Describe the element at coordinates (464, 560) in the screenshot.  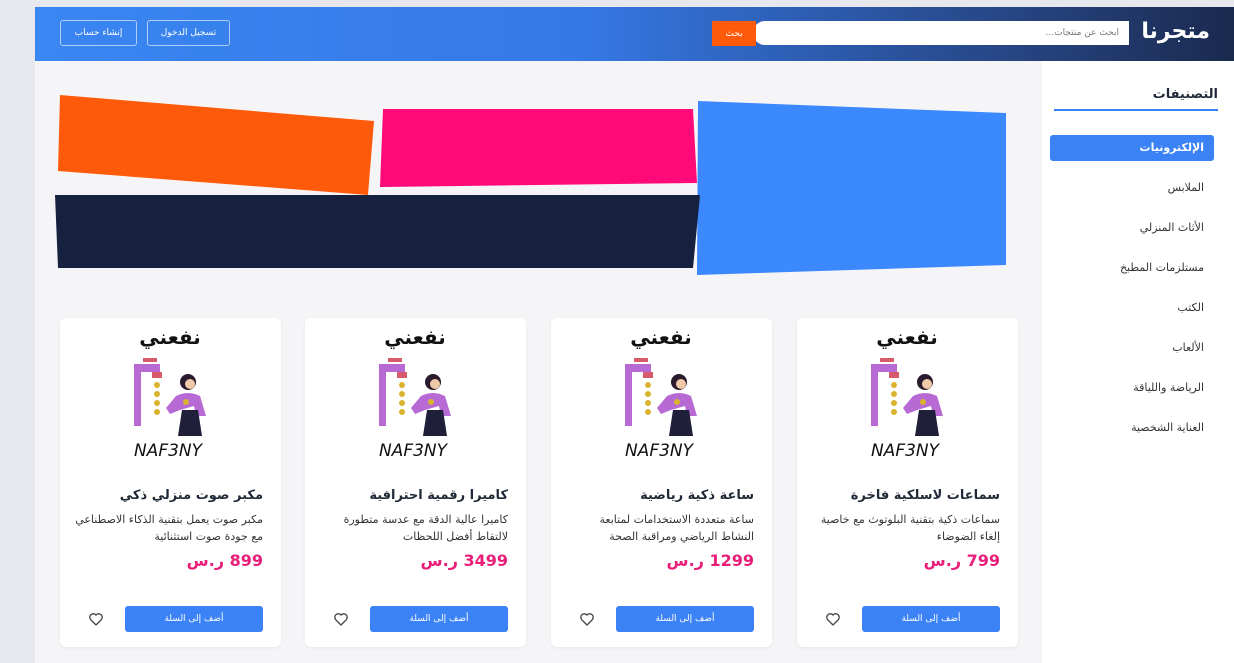
I see `product-price: 3499 ر.س` at that location.